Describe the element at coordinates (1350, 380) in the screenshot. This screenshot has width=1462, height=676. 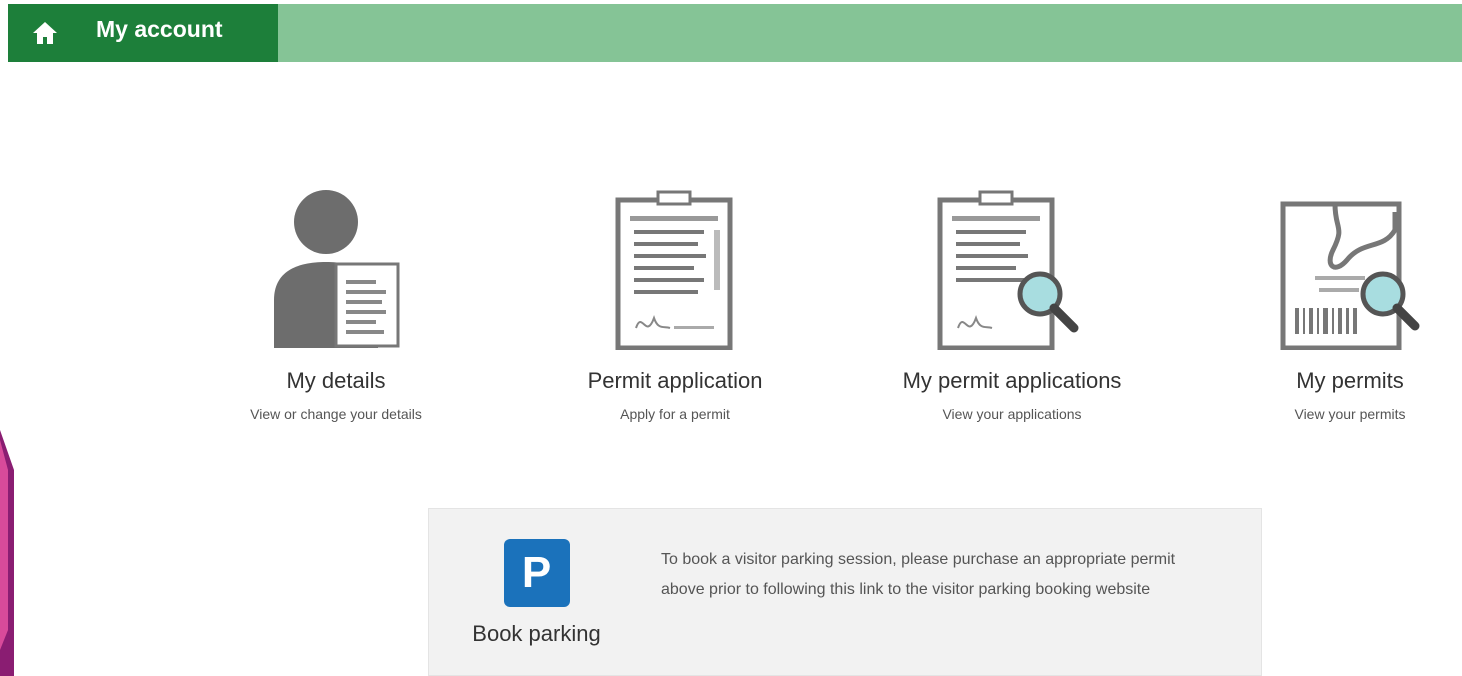
I see `tile-title: My permits` at that location.